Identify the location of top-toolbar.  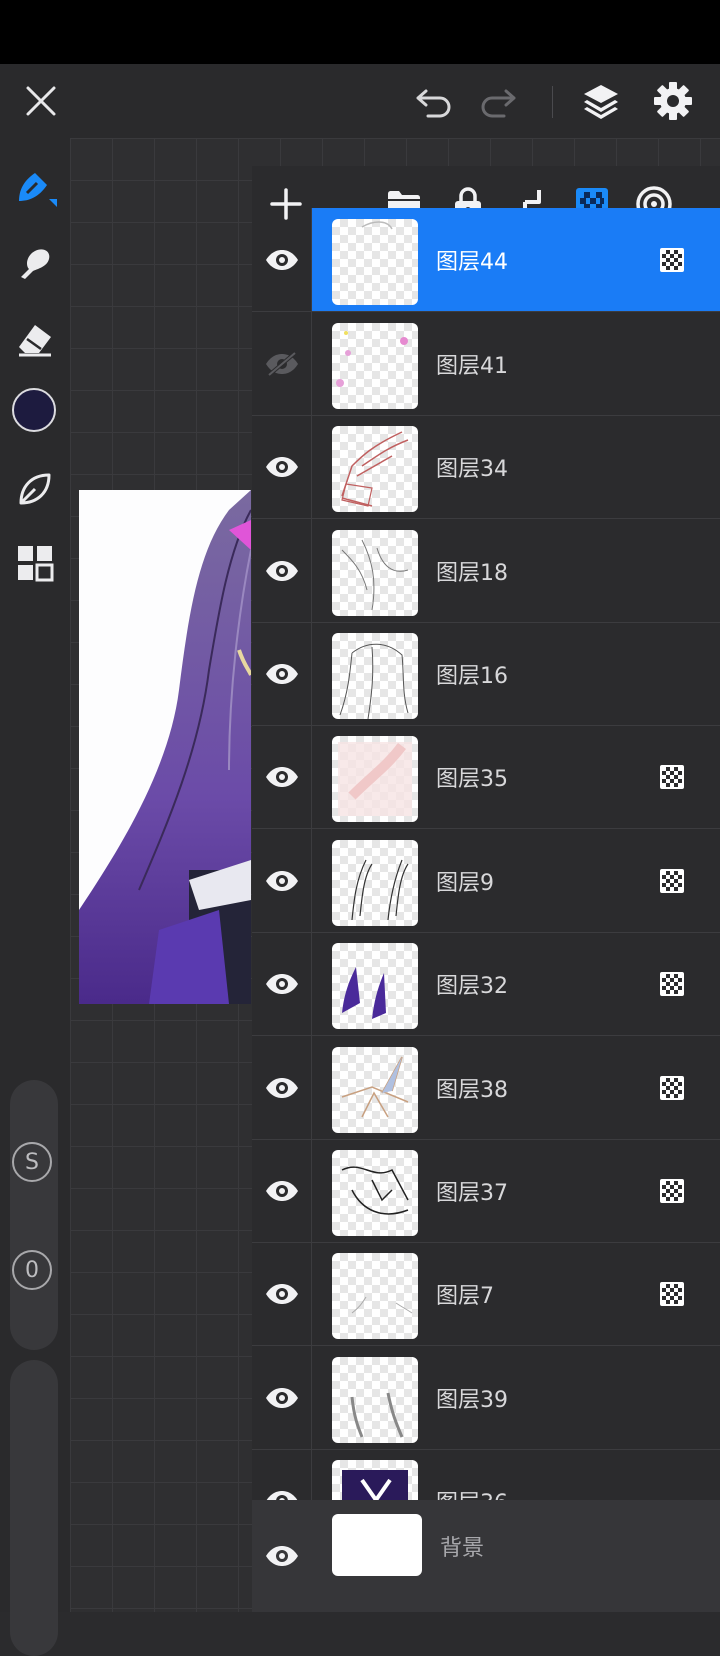
(360, 101).